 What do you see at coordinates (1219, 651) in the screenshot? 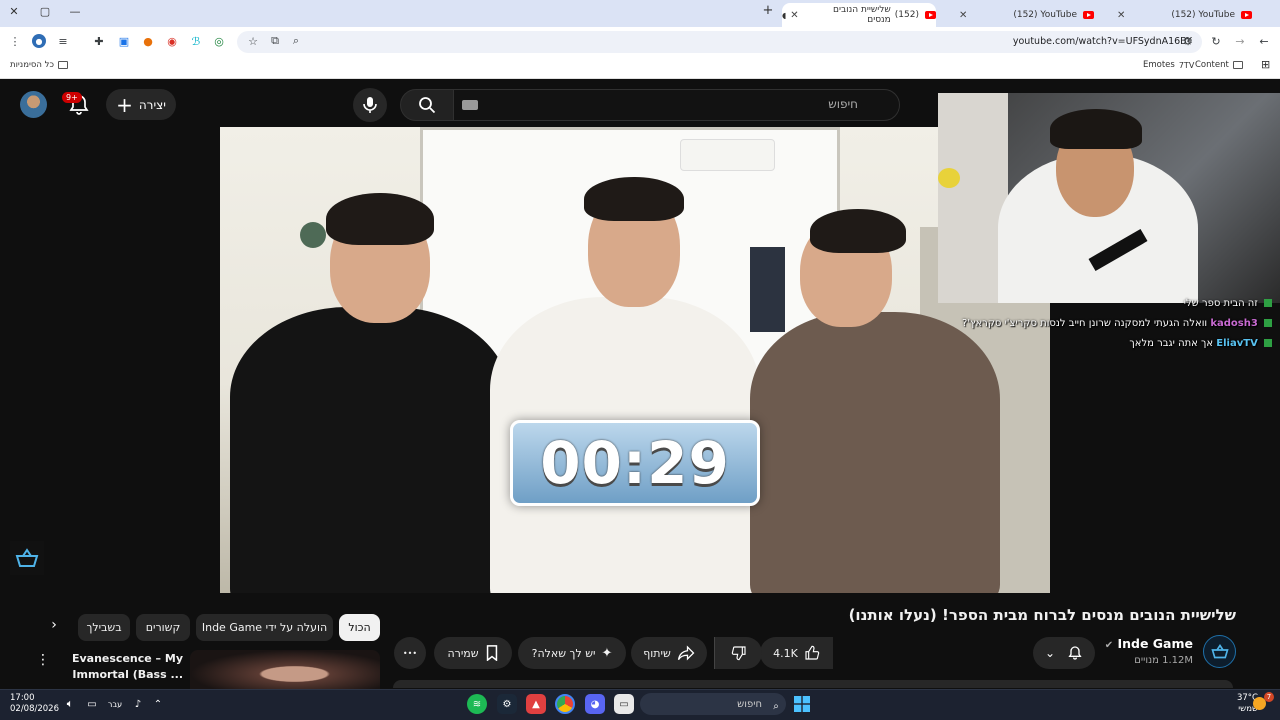
I see `channel-avatar` at bounding box center [1219, 651].